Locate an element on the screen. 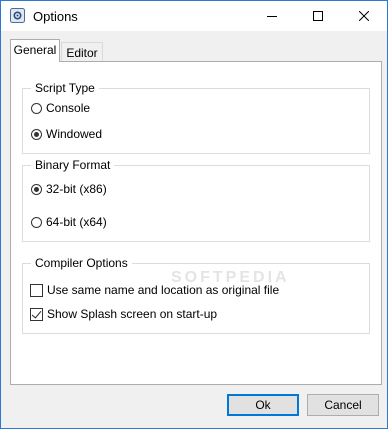 This screenshot has height=429, width=388. radio-windowed-label: Windowed is located at coordinates (74, 134).